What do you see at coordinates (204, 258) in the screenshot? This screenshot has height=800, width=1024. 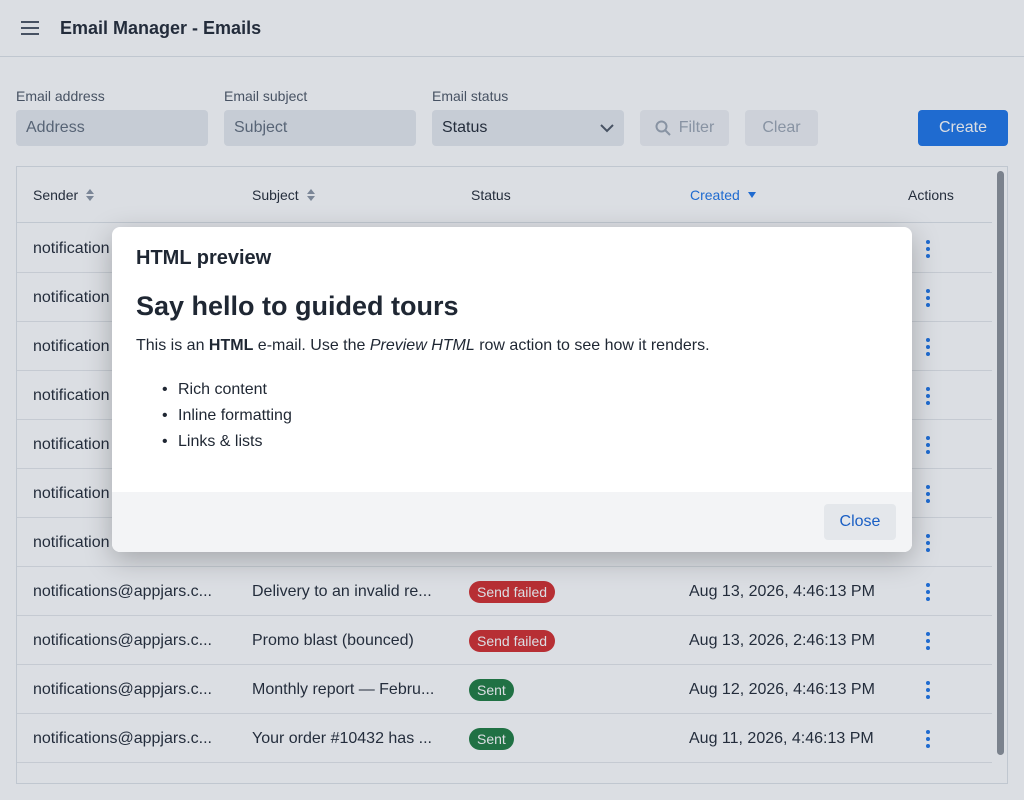 I see `dialog-title: HTML preview` at bounding box center [204, 258].